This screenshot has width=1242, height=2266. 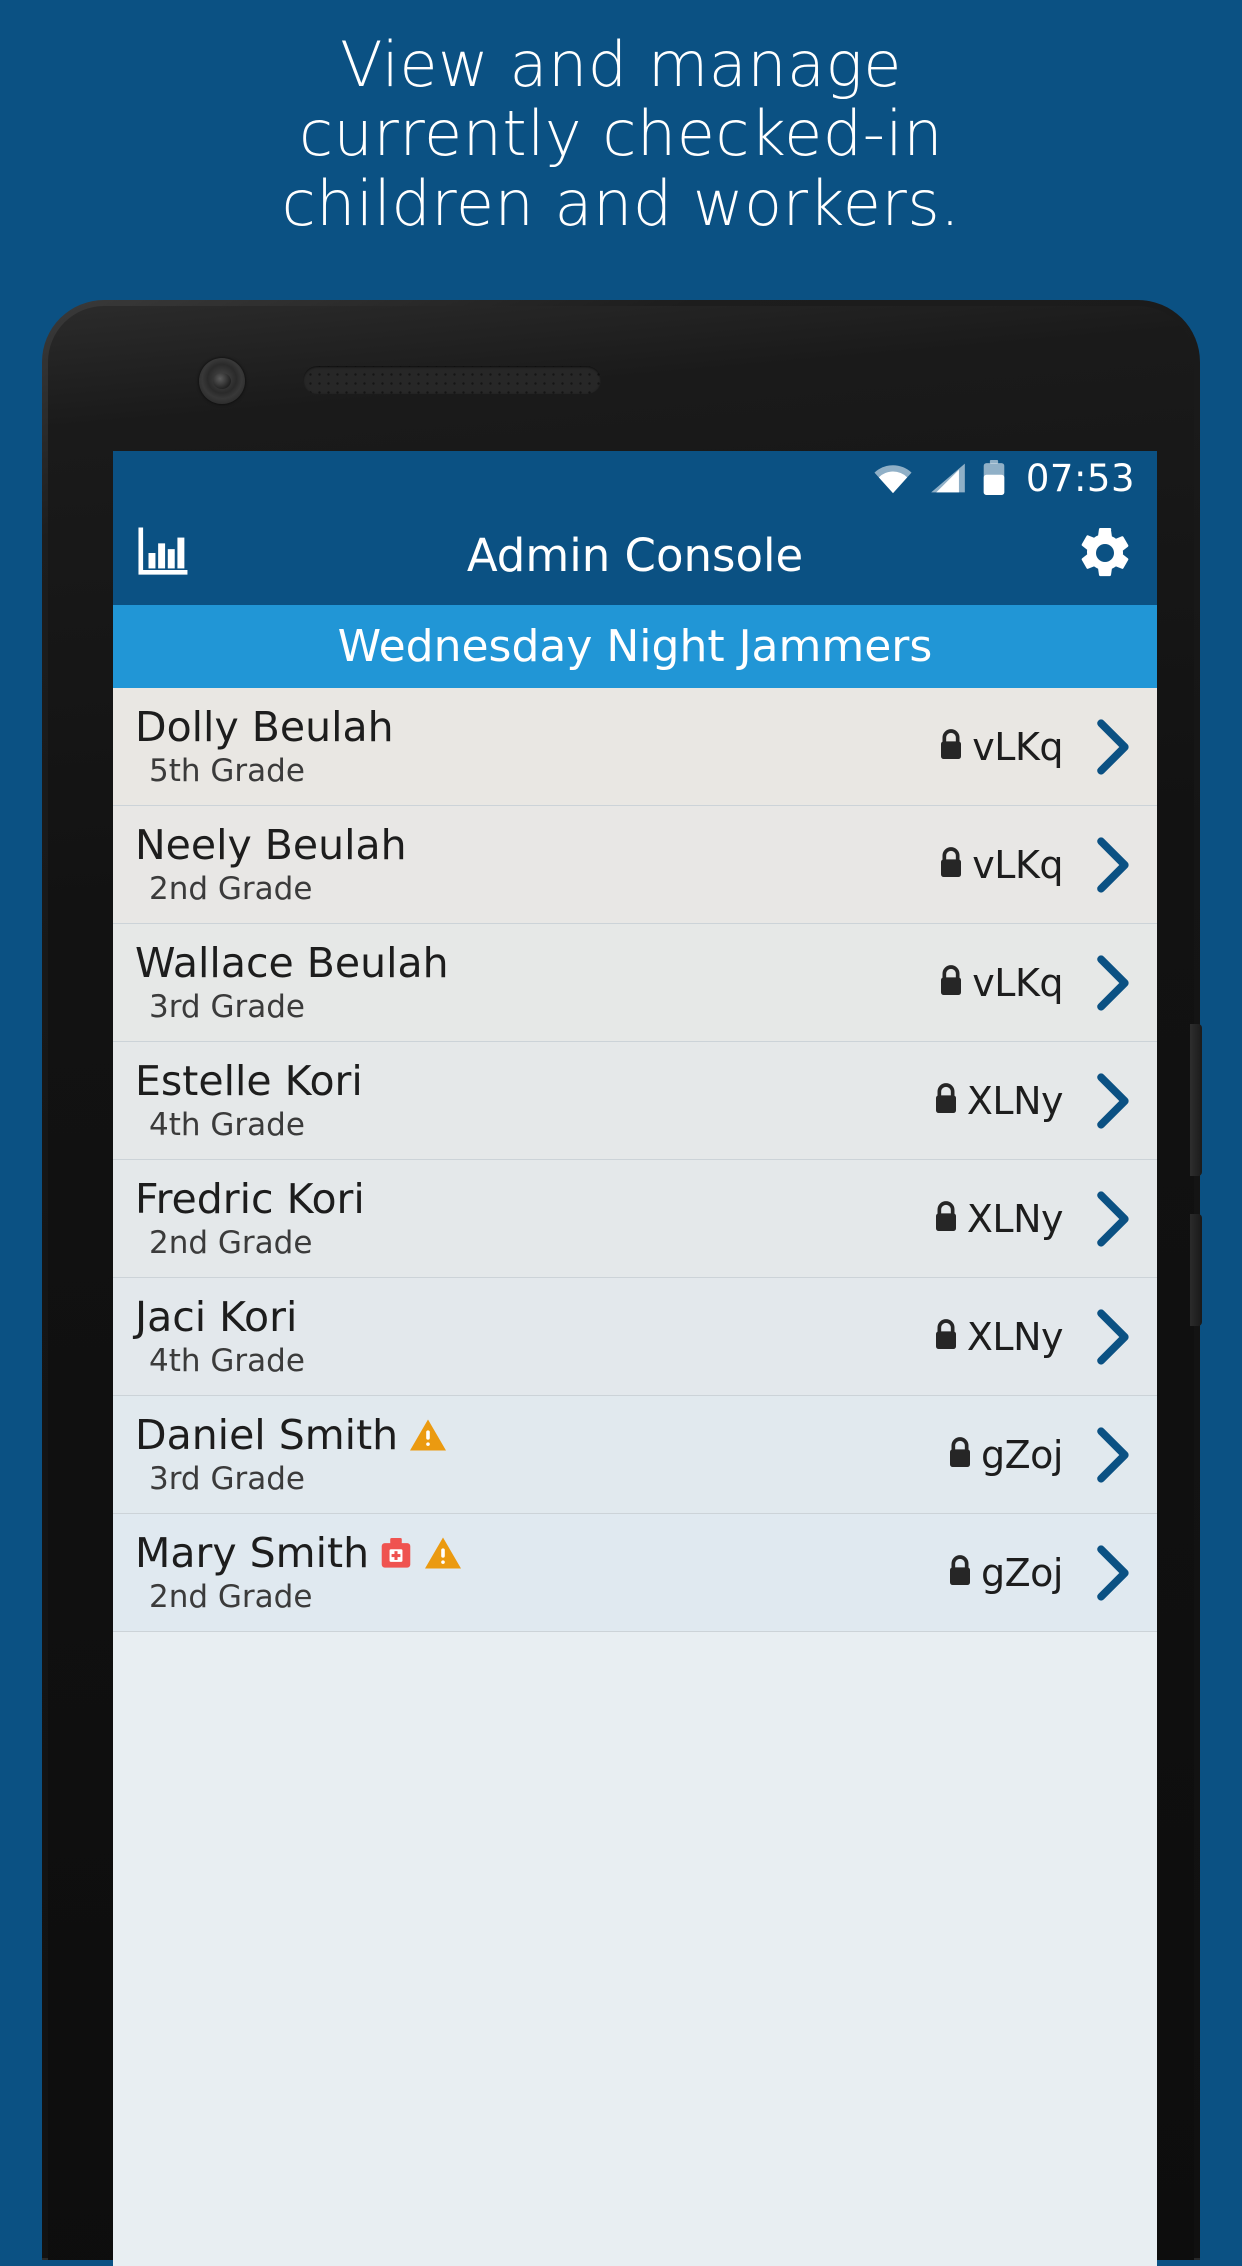 I want to click on promo-line-2: currently checked-in, so click(x=621, y=134).